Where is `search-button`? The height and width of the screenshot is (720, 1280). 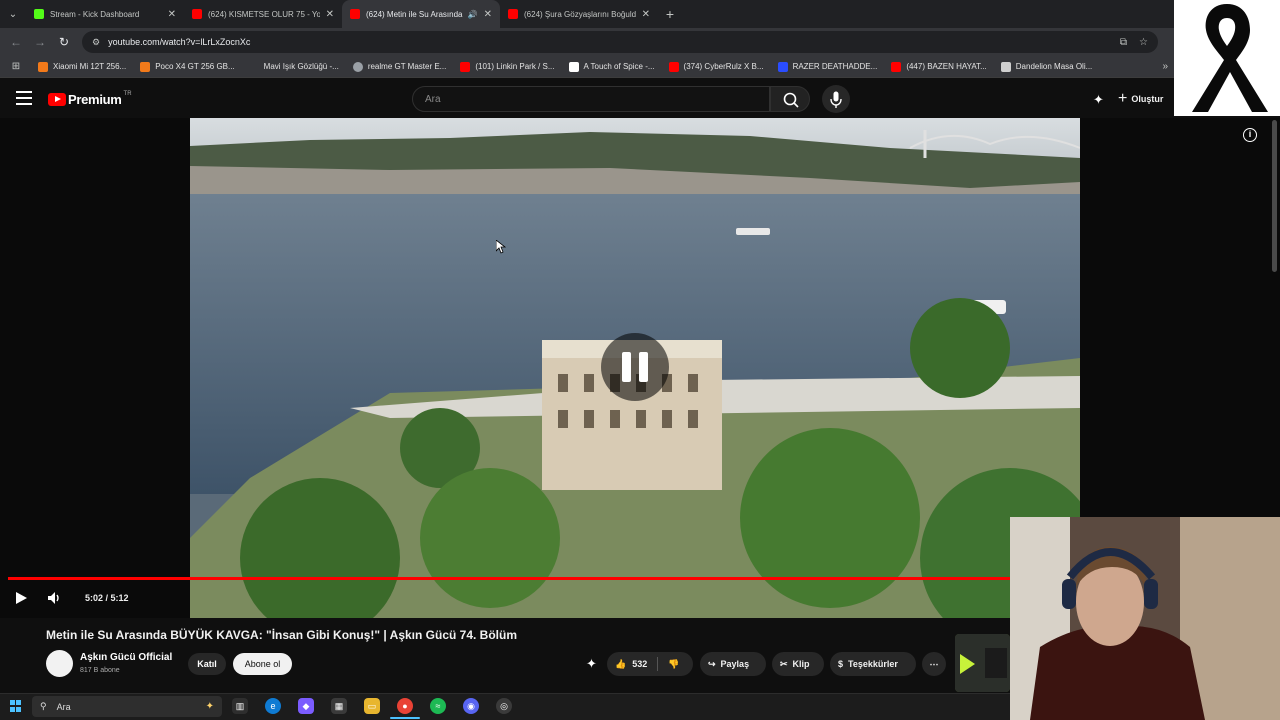
search-button is located at coordinates (790, 99).